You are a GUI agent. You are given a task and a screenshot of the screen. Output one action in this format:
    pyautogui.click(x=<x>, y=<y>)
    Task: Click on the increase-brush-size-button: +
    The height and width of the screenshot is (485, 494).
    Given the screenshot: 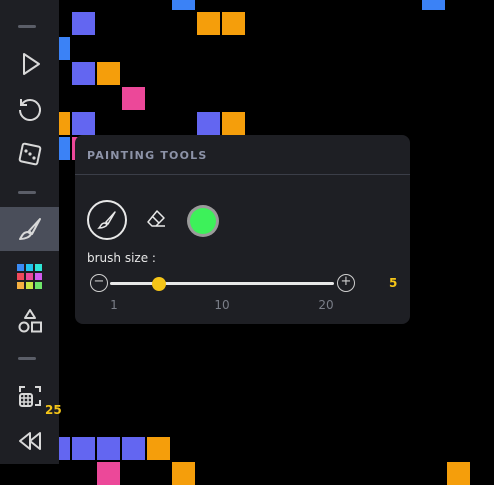 What is the action you would take?
    pyautogui.click(x=346, y=283)
    